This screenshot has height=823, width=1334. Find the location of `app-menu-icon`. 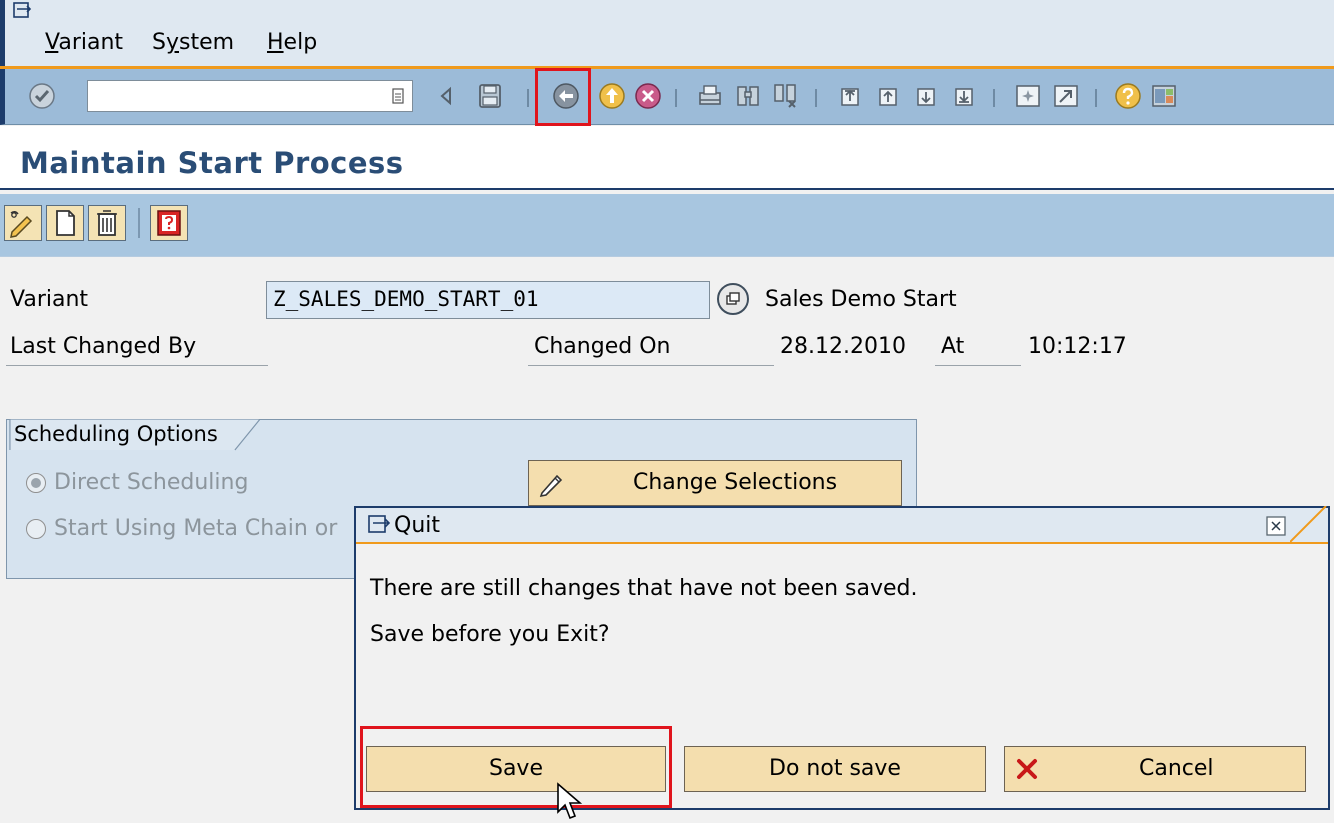

app-menu-icon is located at coordinates (23, 11).